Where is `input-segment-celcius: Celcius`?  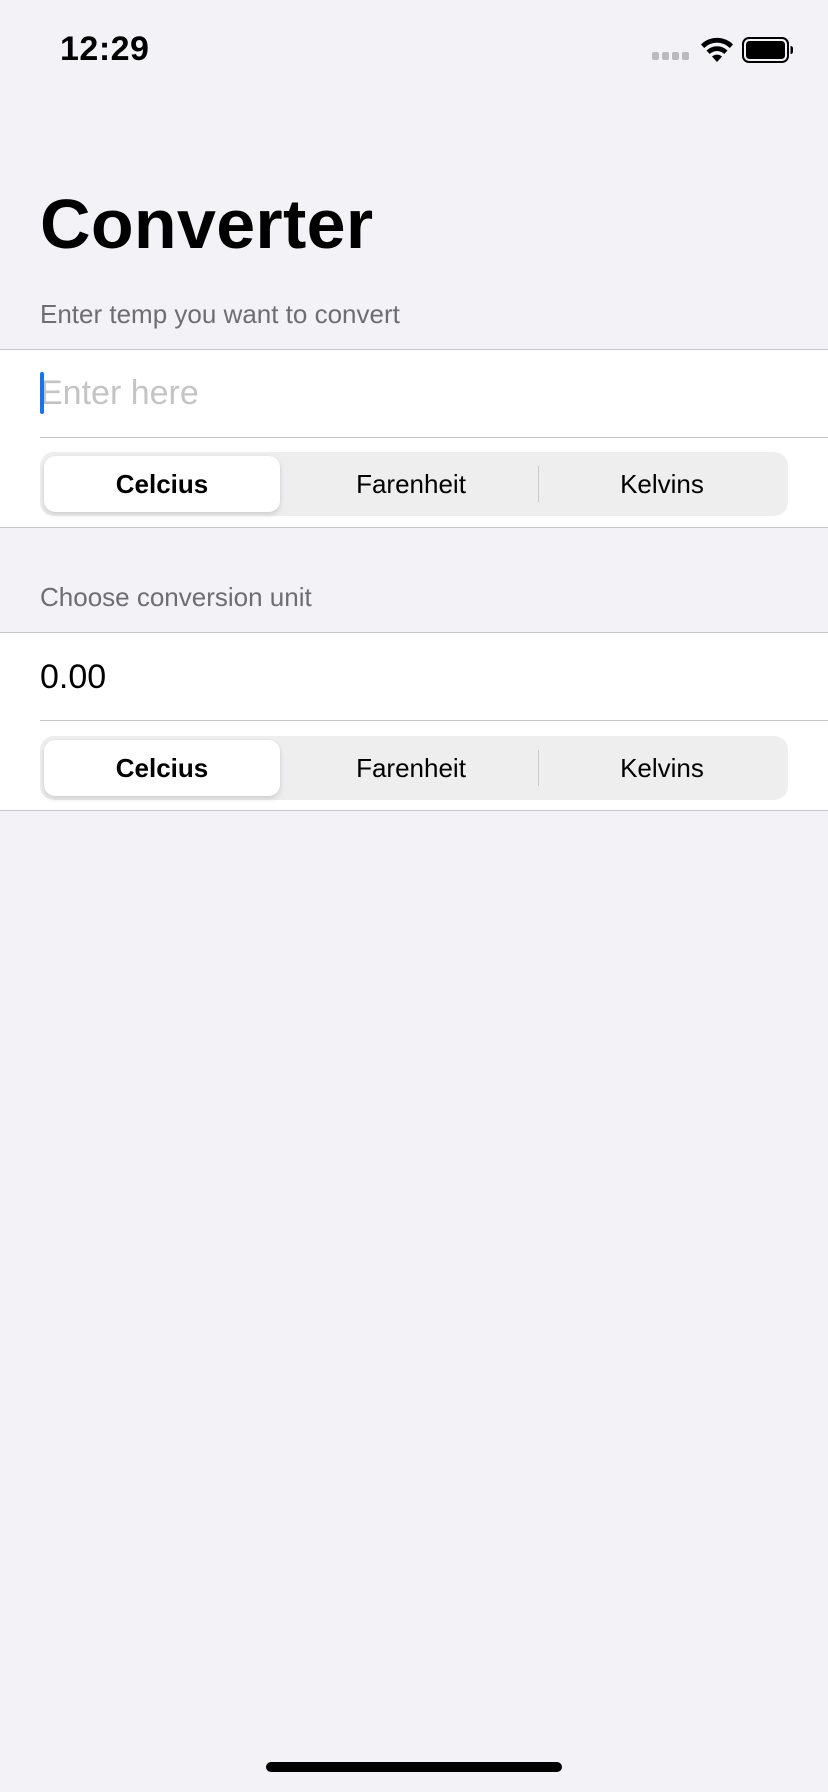
input-segment-celcius: Celcius is located at coordinates (162, 484).